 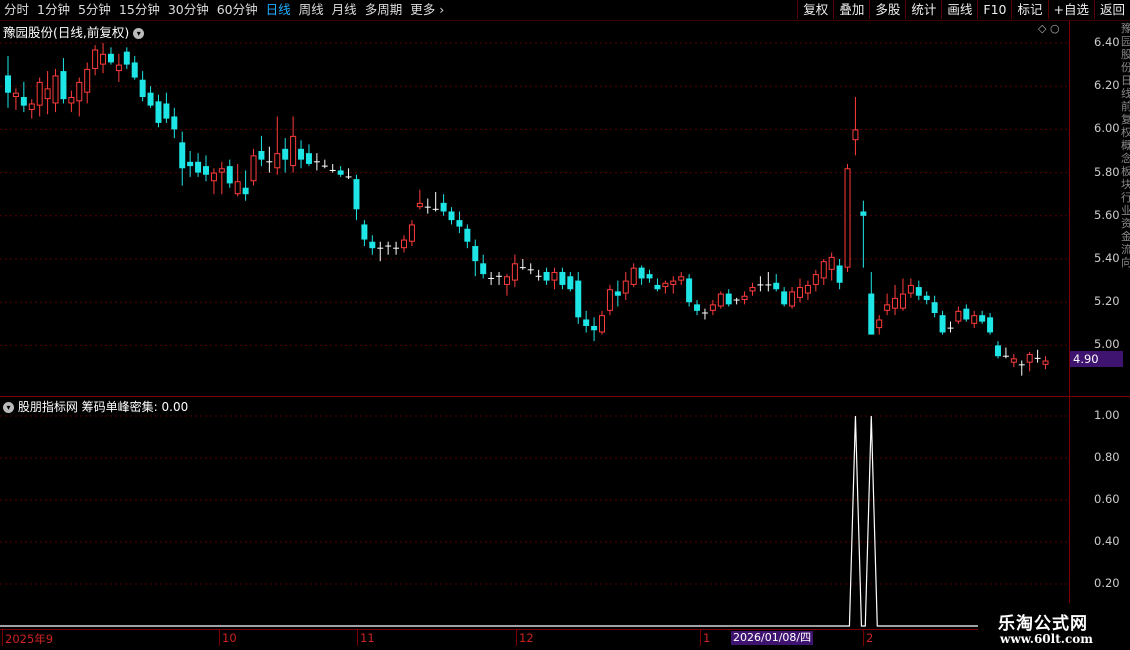 I want to click on time-axis-label: 2025年9, so click(x=29, y=639).